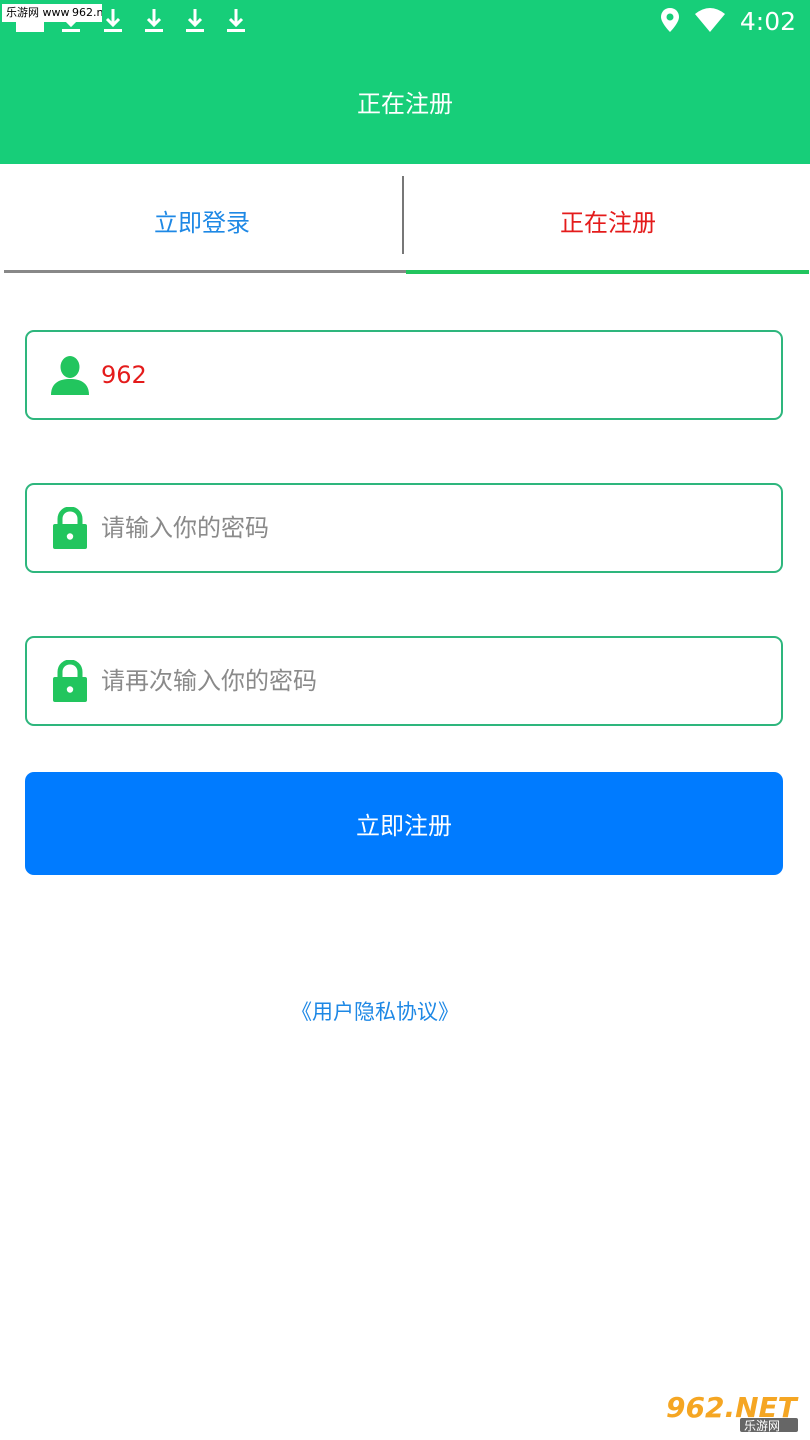 Image resolution: width=810 pixels, height=1440 pixels. What do you see at coordinates (30, 27) in the screenshot?
I see `notification-icon` at bounding box center [30, 27].